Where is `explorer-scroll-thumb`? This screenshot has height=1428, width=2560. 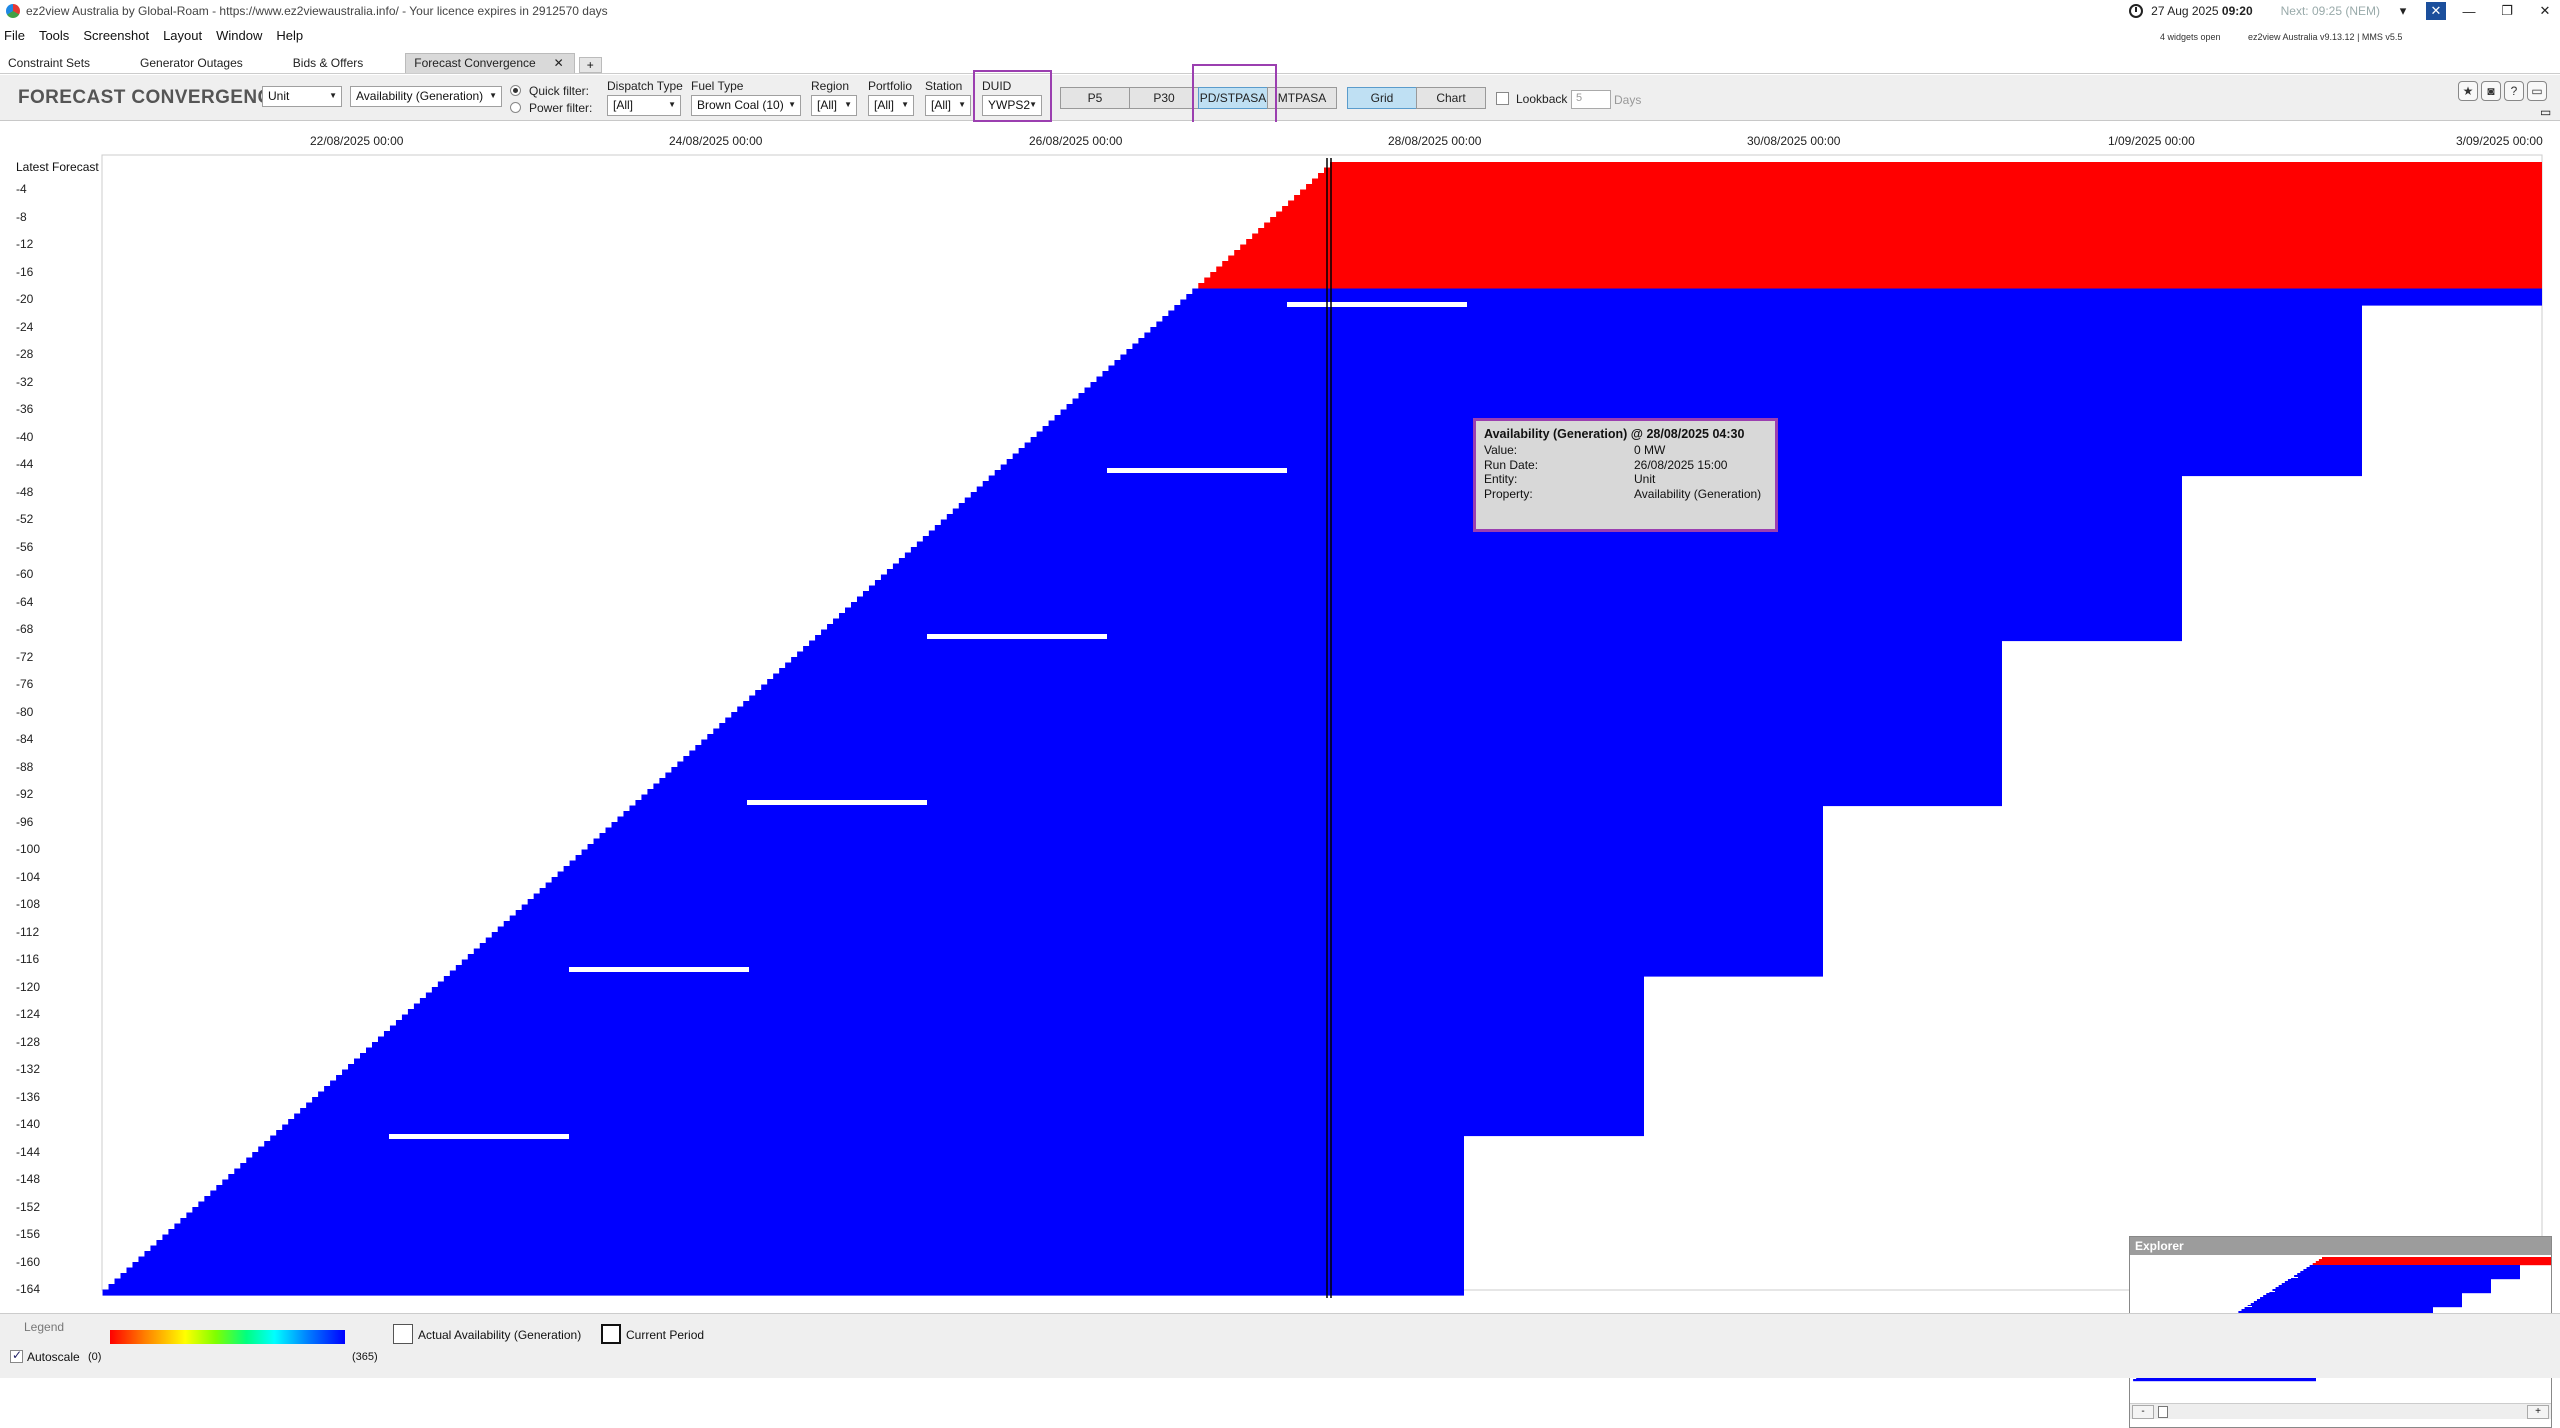
explorer-scroll-thumb is located at coordinates (2163, 1412).